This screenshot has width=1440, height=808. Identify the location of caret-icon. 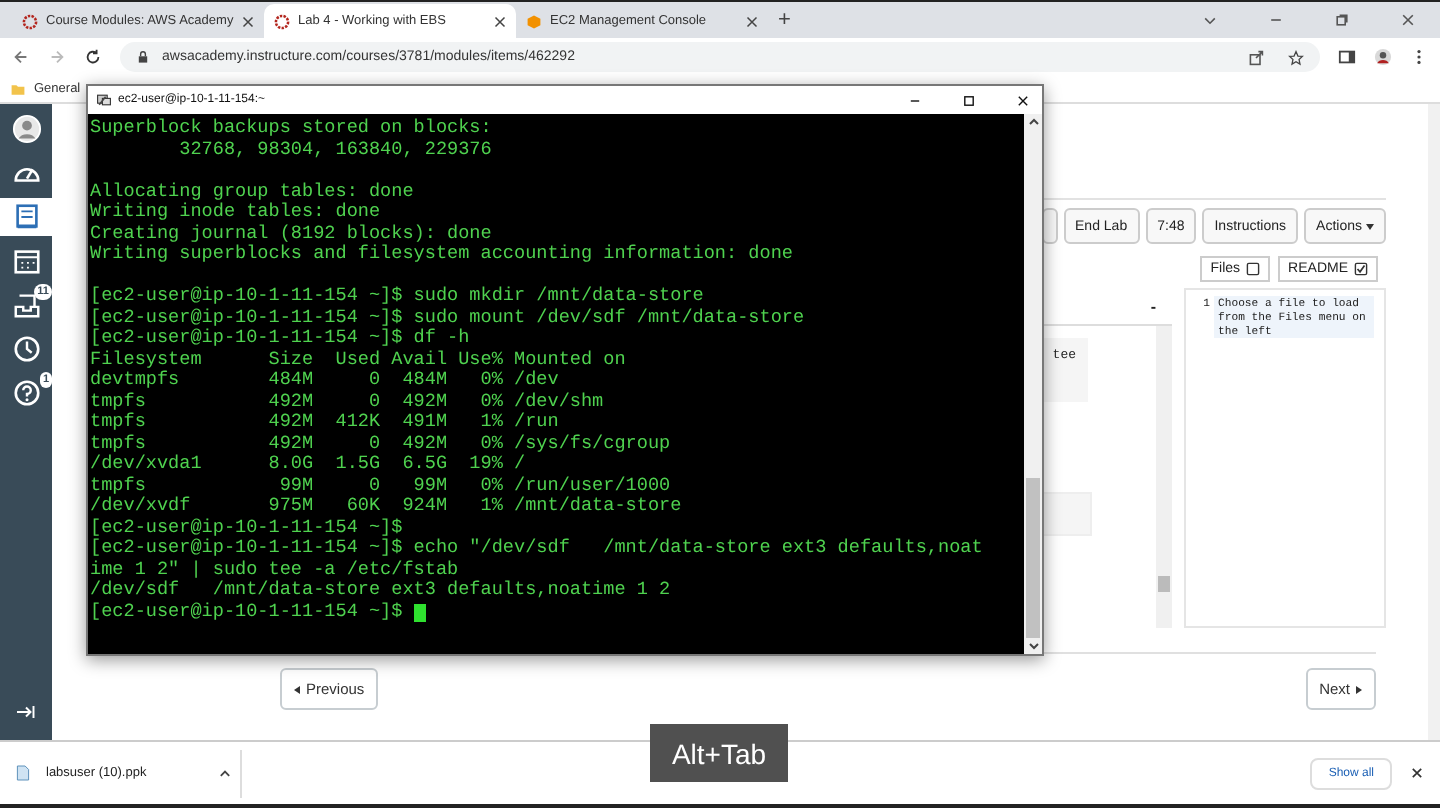
(1370, 226).